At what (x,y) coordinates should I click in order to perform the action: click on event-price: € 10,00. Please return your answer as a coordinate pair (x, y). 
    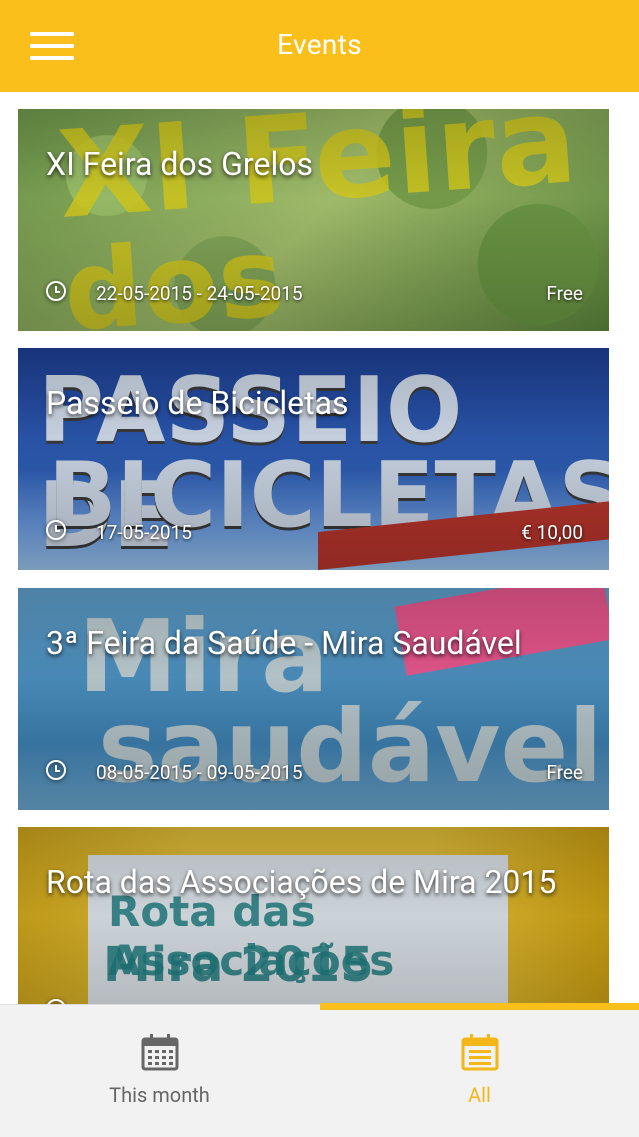
    Looking at the image, I should click on (552, 532).